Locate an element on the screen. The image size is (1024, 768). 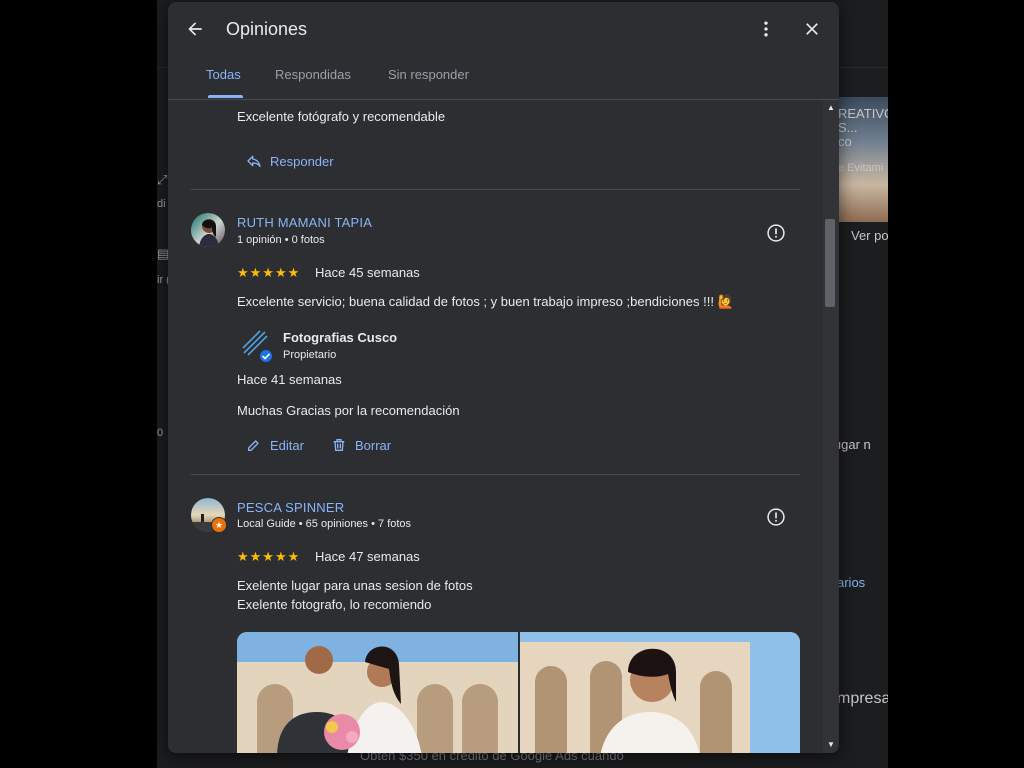
reviewer-name: PESCA SPINNER is located at coordinates (290, 507).